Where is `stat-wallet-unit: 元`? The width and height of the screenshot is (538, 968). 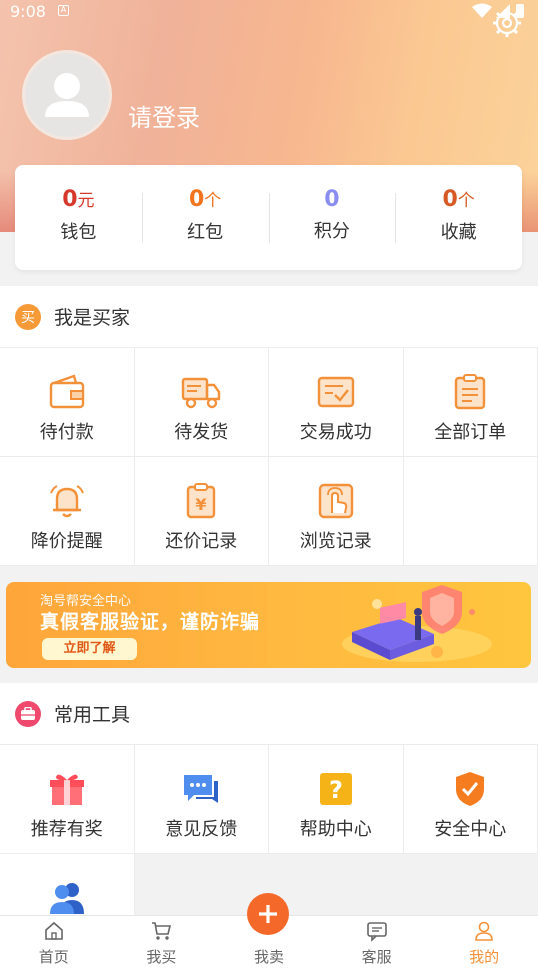 stat-wallet-unit: 元 is located at coordinates (86, 200).